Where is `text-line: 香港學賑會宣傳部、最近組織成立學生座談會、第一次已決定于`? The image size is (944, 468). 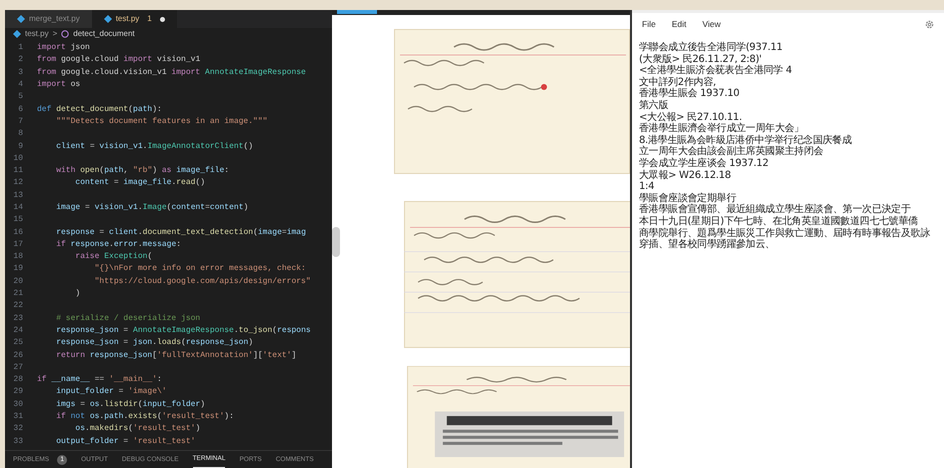 text-line: 香港學賑會宣傳部、最近組織成立學生座談會、第一次已決定于 is located at coordinates (775, 210).